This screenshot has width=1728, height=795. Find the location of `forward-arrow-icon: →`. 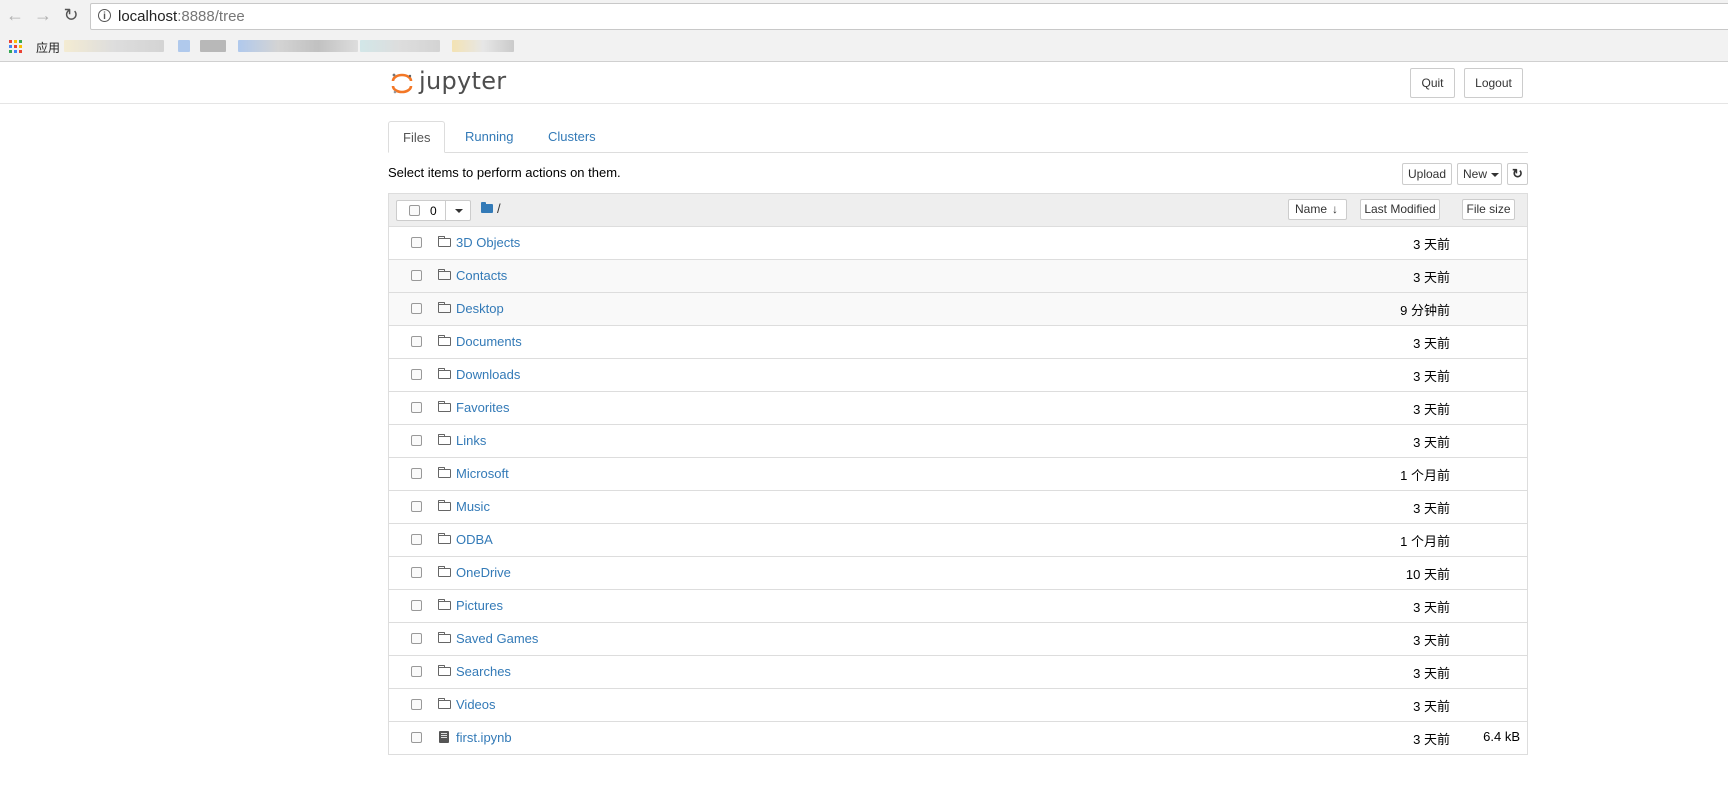

forward-arrow-icon: → is located at coordinates (43, 15).